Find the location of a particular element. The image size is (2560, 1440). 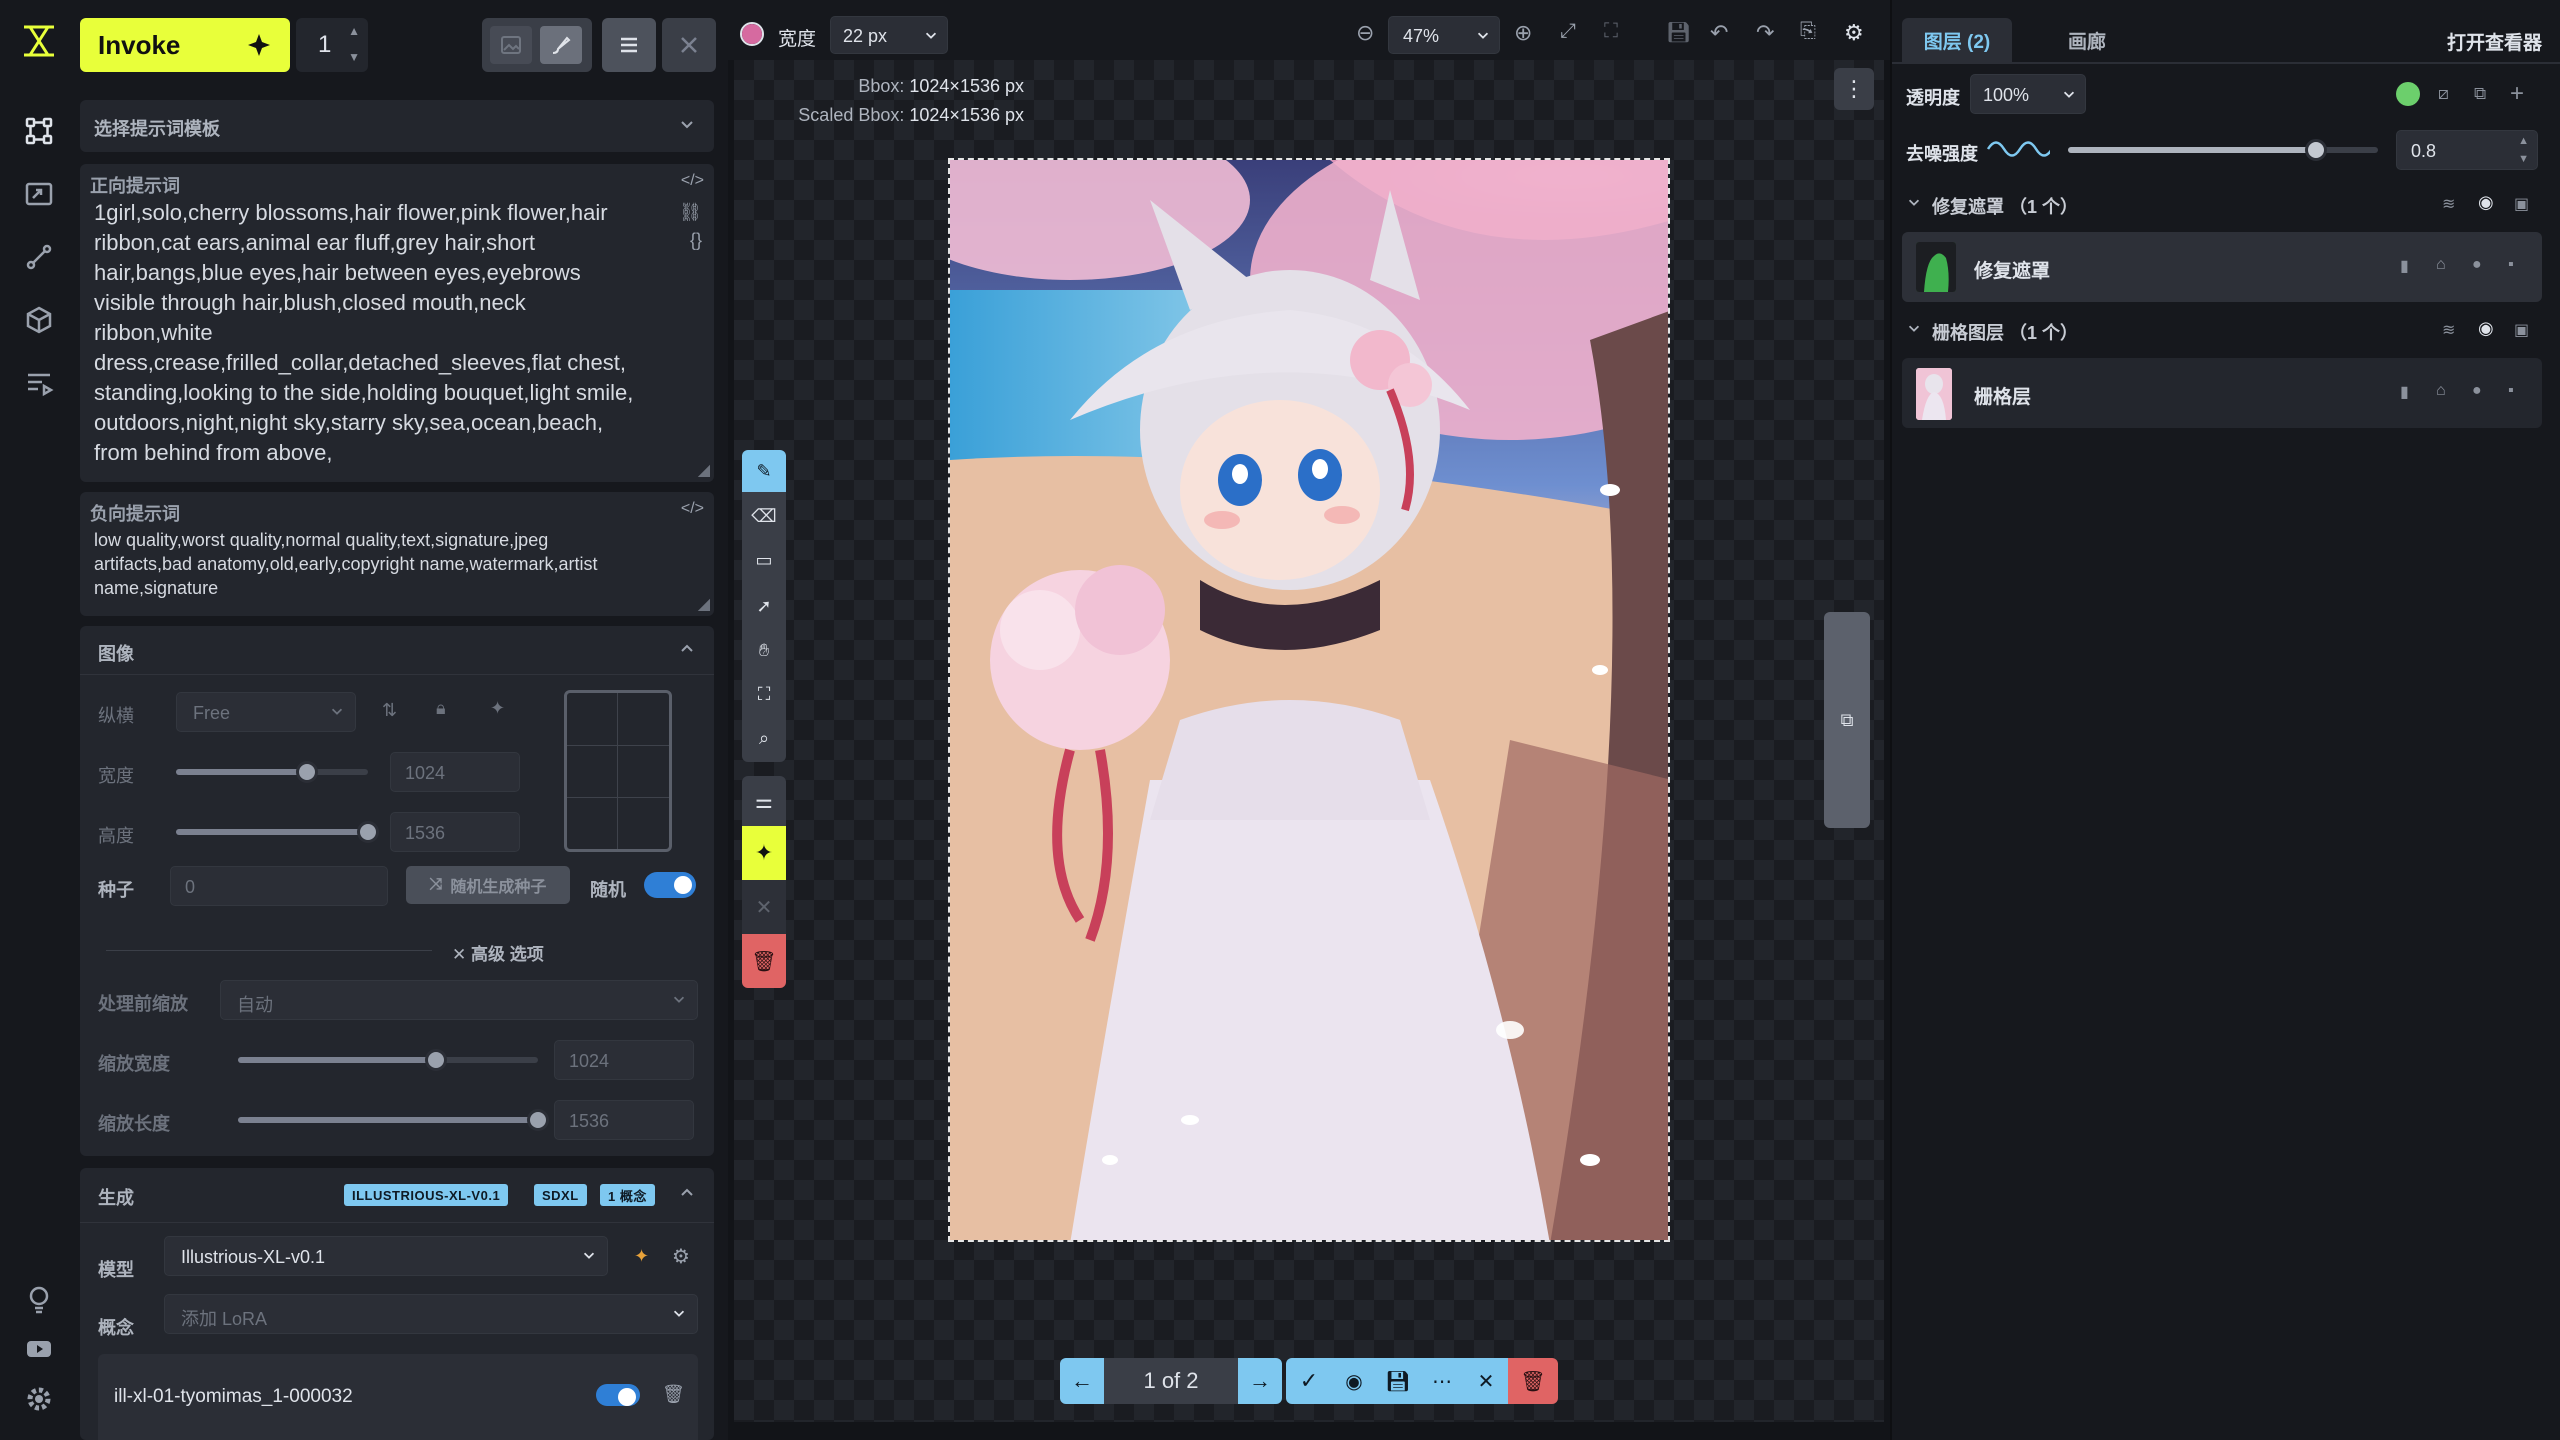

cancel-x-icon is located at coordinates (689, 45).